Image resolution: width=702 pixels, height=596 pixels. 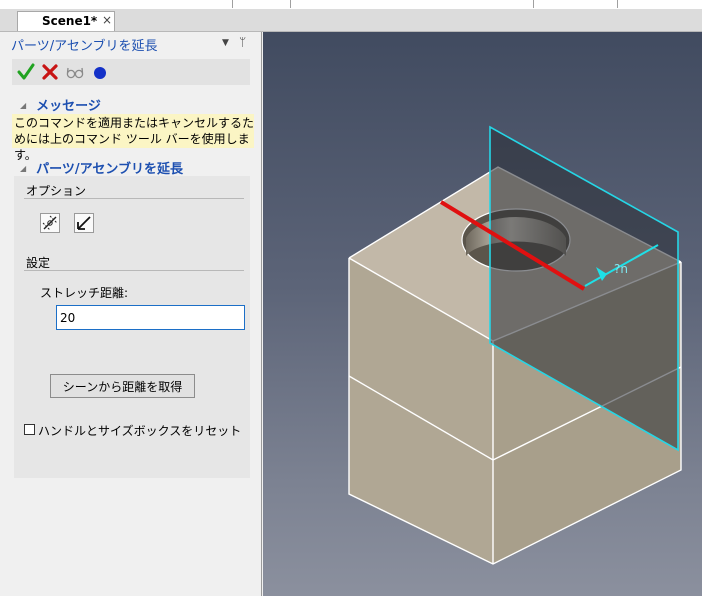 I want to click on panel-title: パーツ/アセンブリを延長, so click(x=84, y=46).